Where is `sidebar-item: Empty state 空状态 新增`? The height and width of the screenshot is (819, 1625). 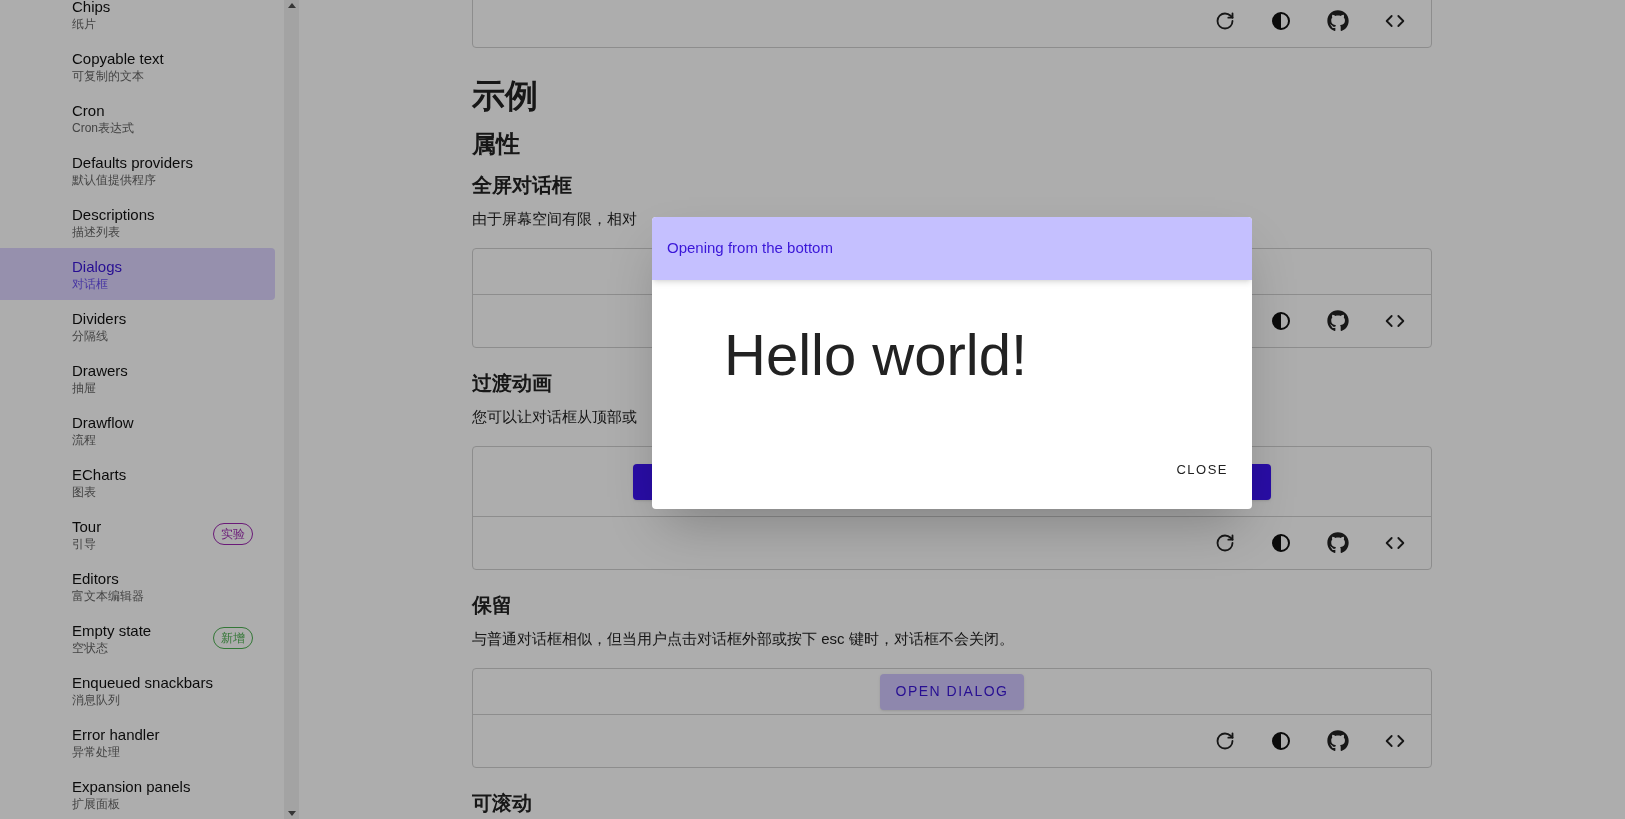
sidebar-item: Empty state 空状态 新增 is located at coordinates (137, 638).